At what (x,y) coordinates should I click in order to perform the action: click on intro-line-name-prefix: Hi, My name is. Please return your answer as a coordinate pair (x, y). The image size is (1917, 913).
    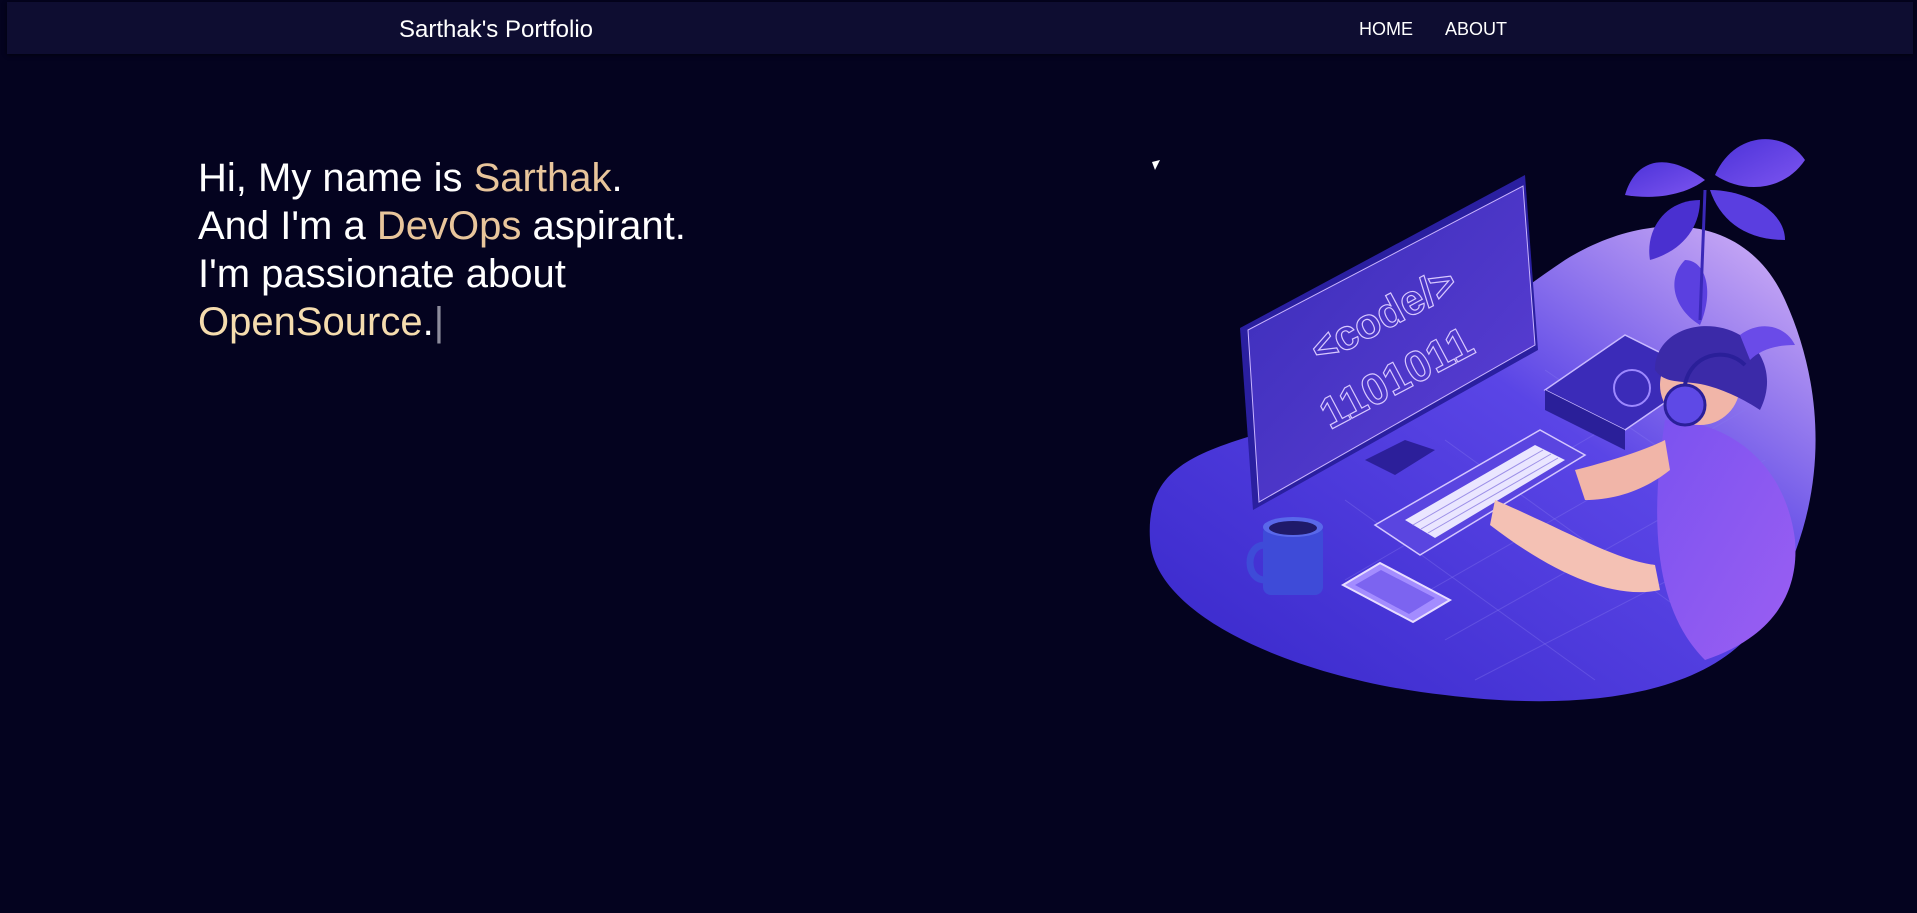
    Looking at the image, I should click on (336, 178).